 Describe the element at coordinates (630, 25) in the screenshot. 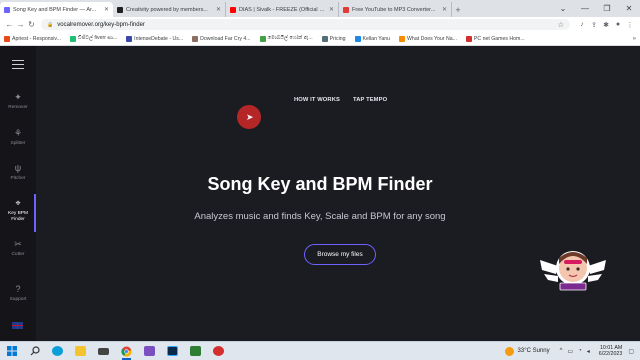

I see `menu-icon: ⋮` at that location.